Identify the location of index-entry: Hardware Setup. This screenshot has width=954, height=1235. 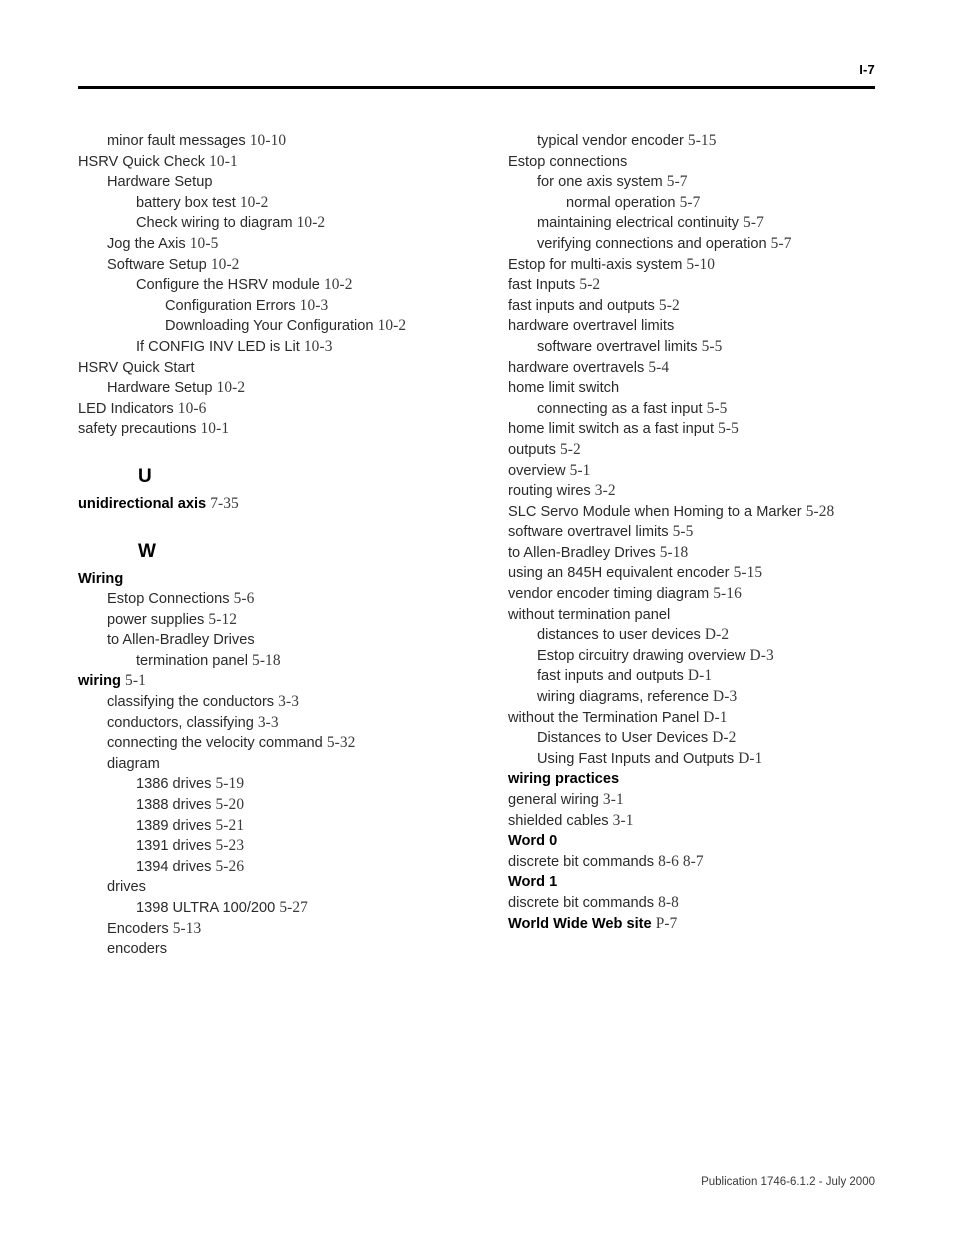
(278, 182).